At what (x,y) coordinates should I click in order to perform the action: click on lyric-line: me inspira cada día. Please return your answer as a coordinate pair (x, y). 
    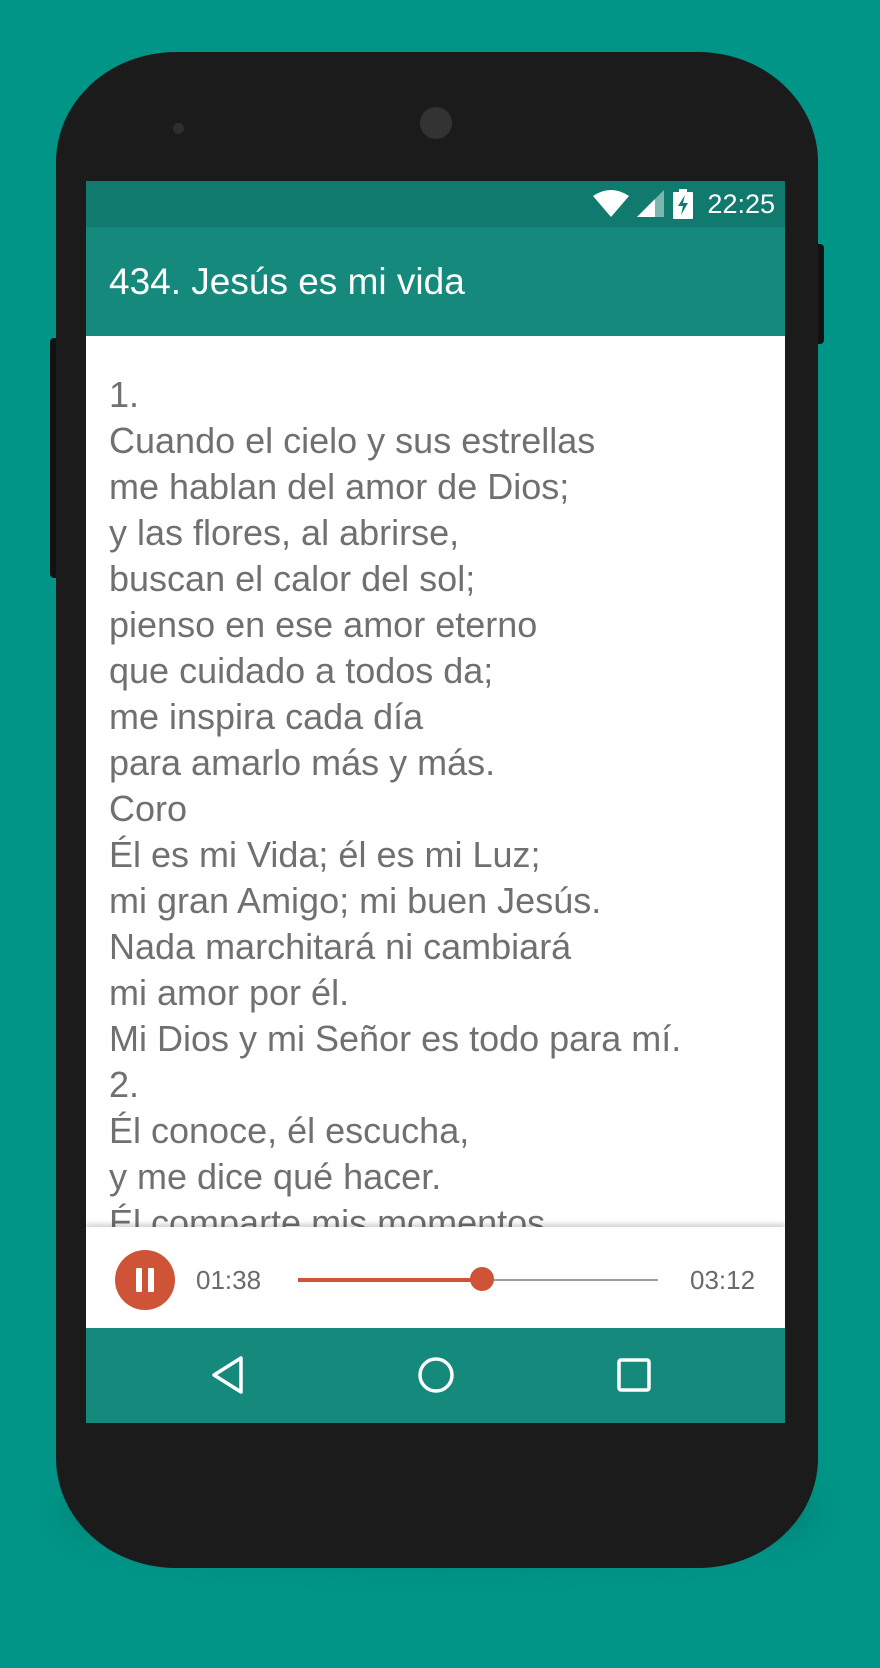
    Looking at the image, I should click on (266, 716).